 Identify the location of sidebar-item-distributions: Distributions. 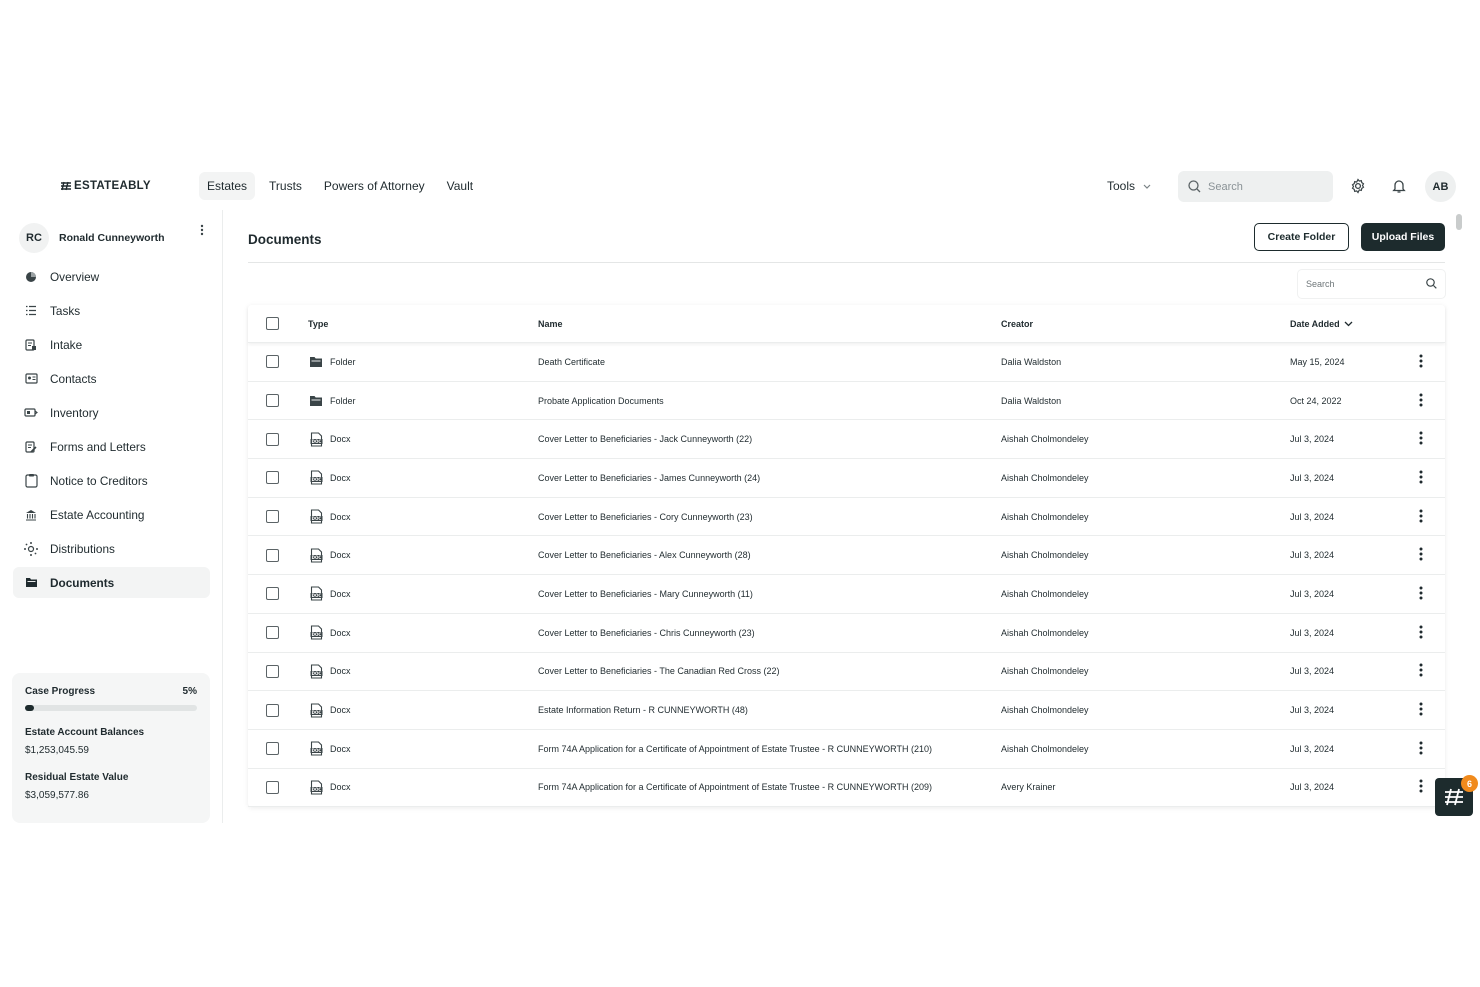
(111, 548).